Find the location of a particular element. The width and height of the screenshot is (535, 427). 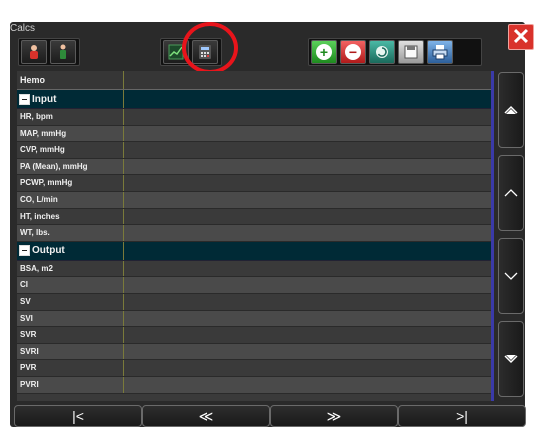

save-button is located at coordinates (411, 52).